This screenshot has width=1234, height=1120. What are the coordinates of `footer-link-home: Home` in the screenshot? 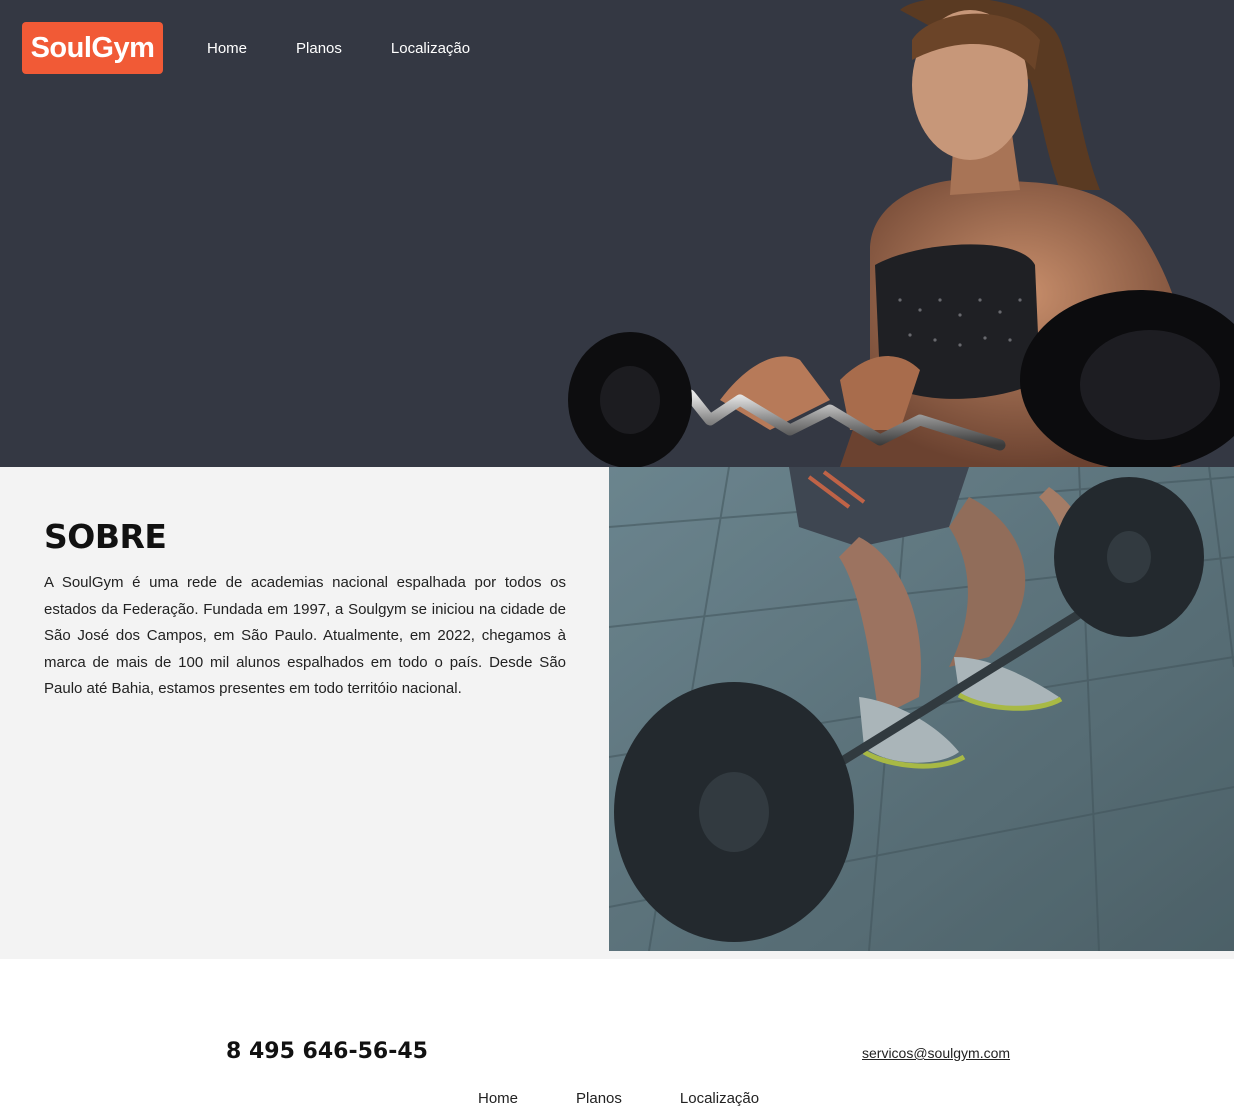 It's located at (498, 1098).